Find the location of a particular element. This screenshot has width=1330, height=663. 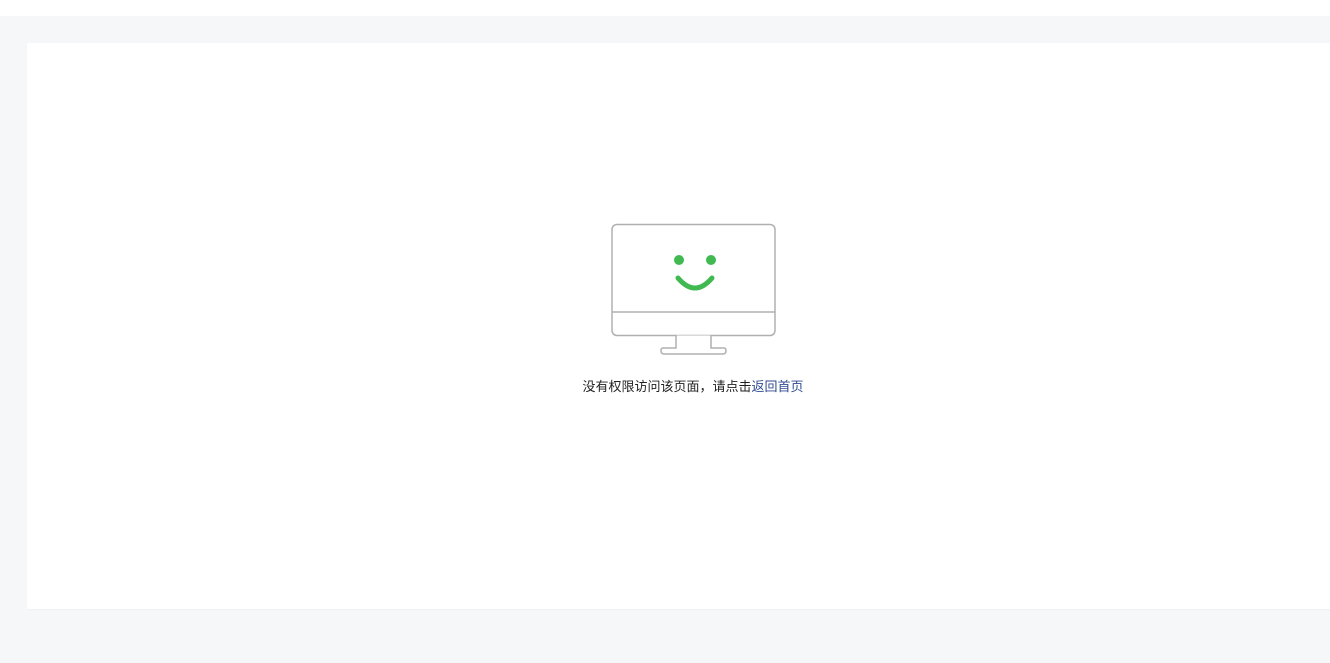

message-text: 没有权限访问该页面，请点击 is located at coordinates (667, 387).